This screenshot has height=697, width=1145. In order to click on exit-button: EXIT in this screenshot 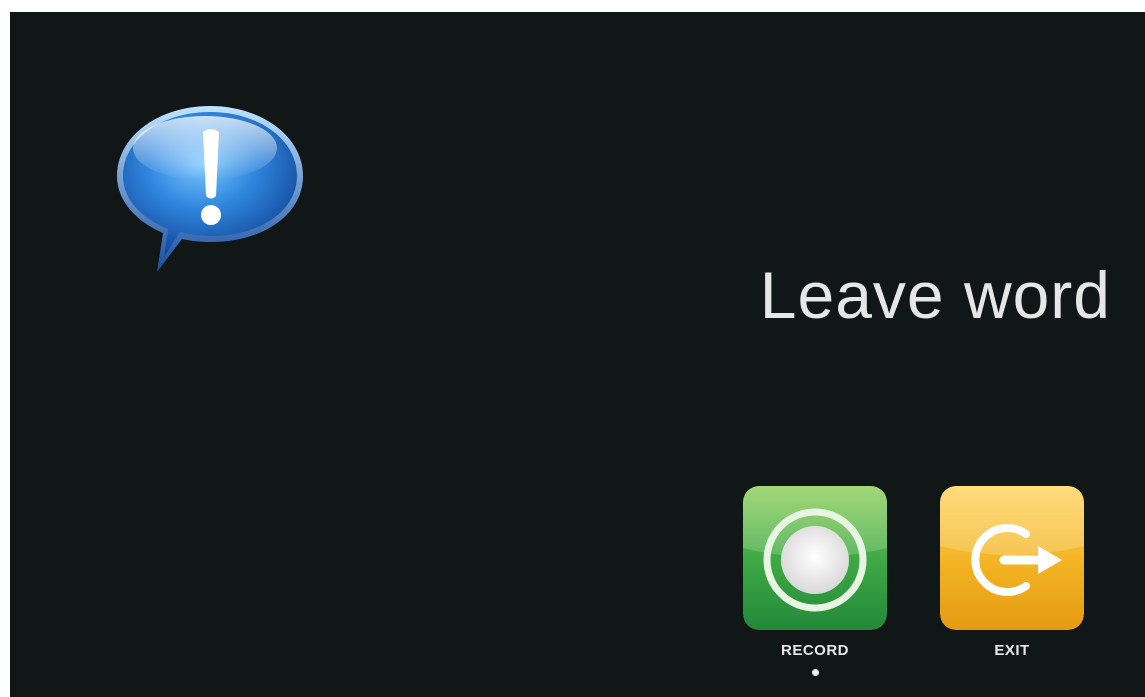, I will do `click(1012, 572)`.